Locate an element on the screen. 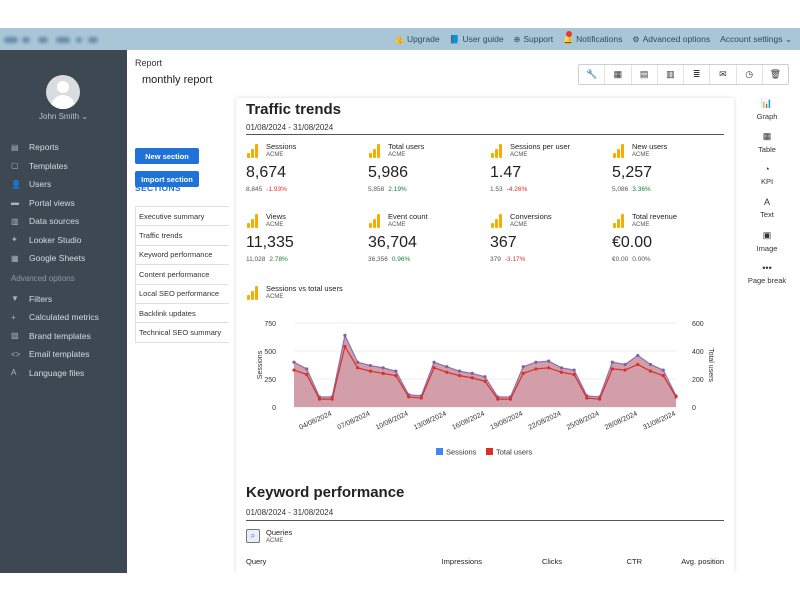 The image size is (800, 600). section-item: Local SEO performance is located at coordinates (182, 294).